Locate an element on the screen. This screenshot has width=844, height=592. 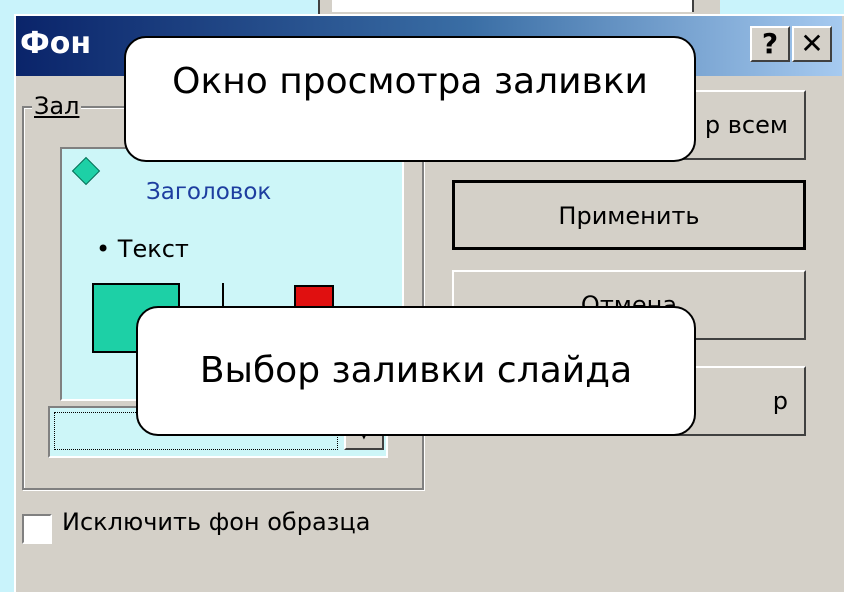
preview-bullet-text: • Текст is located at coordinates (142, 249).